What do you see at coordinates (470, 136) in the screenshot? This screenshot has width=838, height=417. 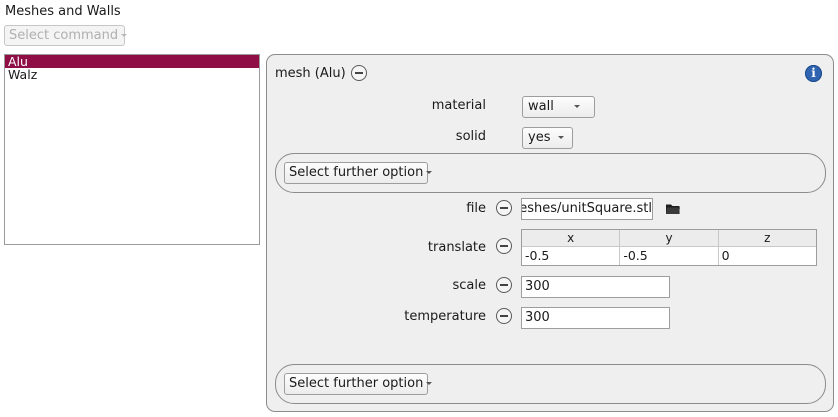 I see `solid-label: solid` at bounding box center [470, 136].